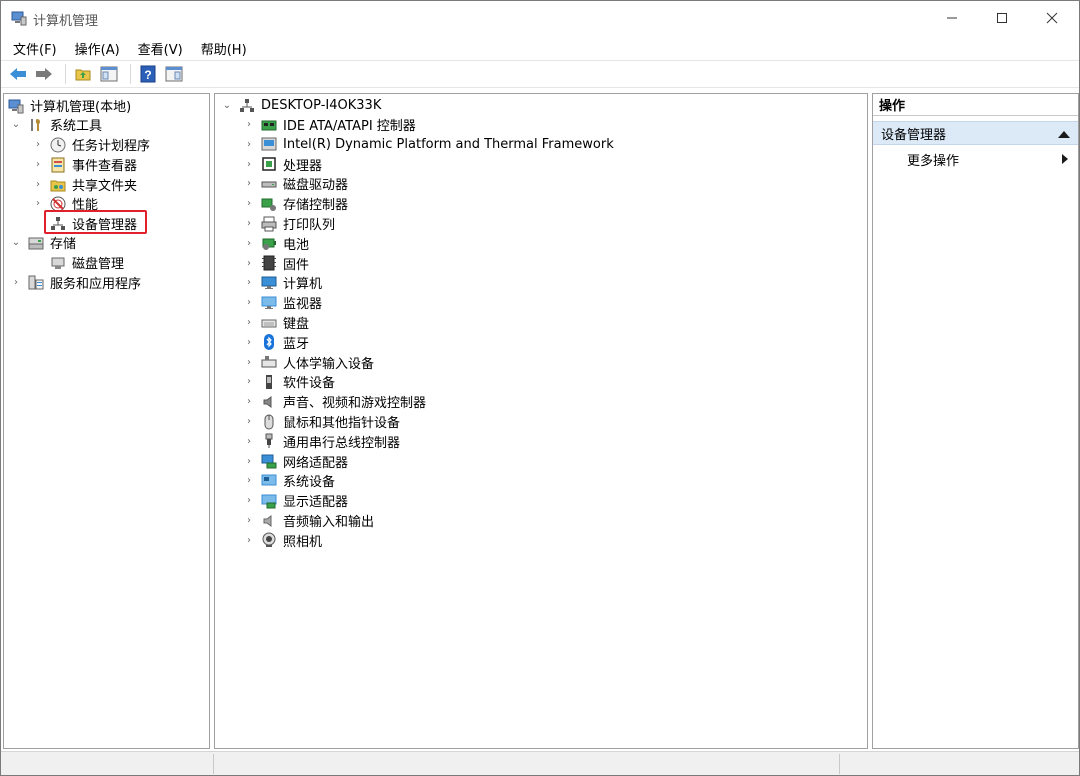  I want to click on maximize-icon, so click(1002, 18).